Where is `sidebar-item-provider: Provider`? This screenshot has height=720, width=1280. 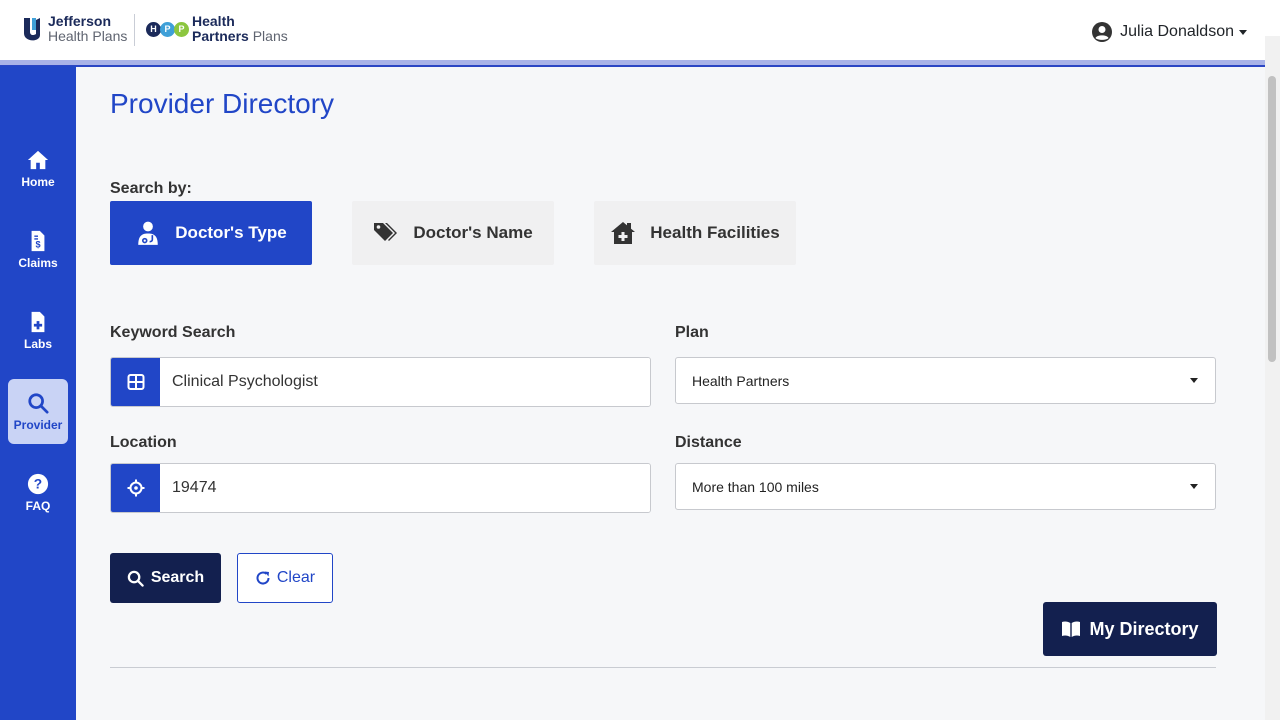 sidebar-item-provider: Provider is located at coordinates (38, 411).